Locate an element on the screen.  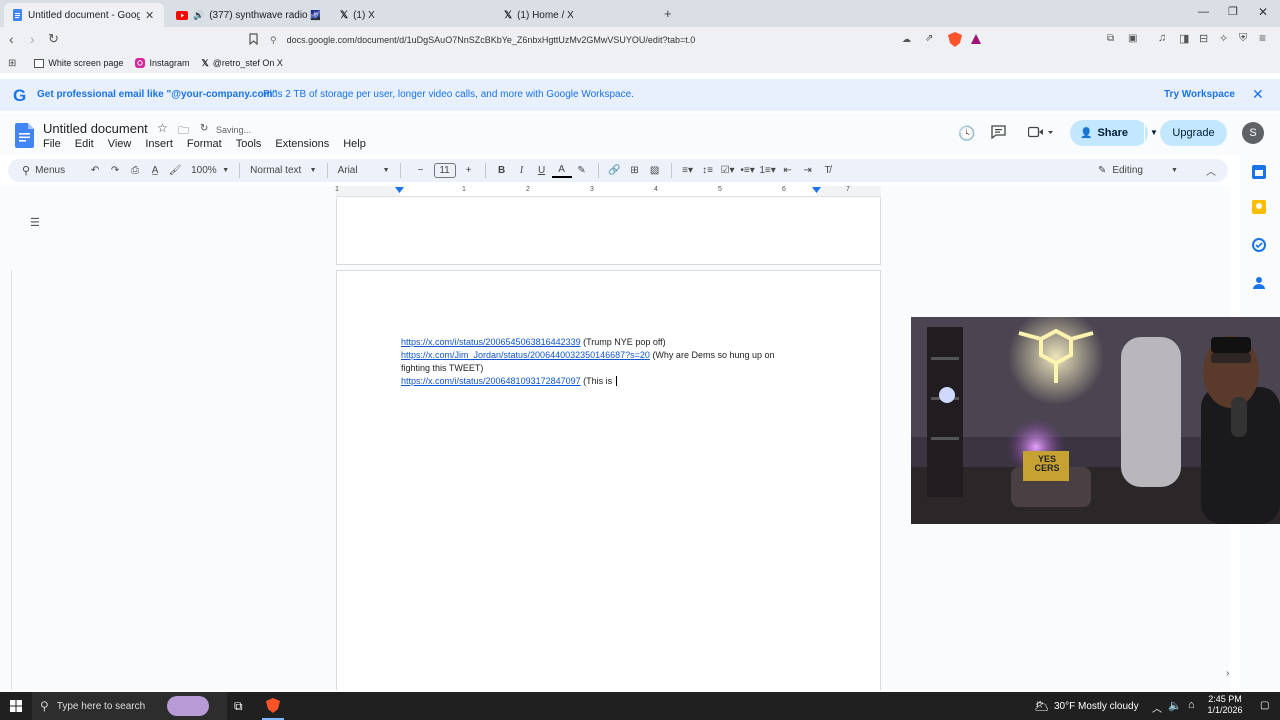
add-comment-icon: ⊞ is located at coordinates (635, 170).